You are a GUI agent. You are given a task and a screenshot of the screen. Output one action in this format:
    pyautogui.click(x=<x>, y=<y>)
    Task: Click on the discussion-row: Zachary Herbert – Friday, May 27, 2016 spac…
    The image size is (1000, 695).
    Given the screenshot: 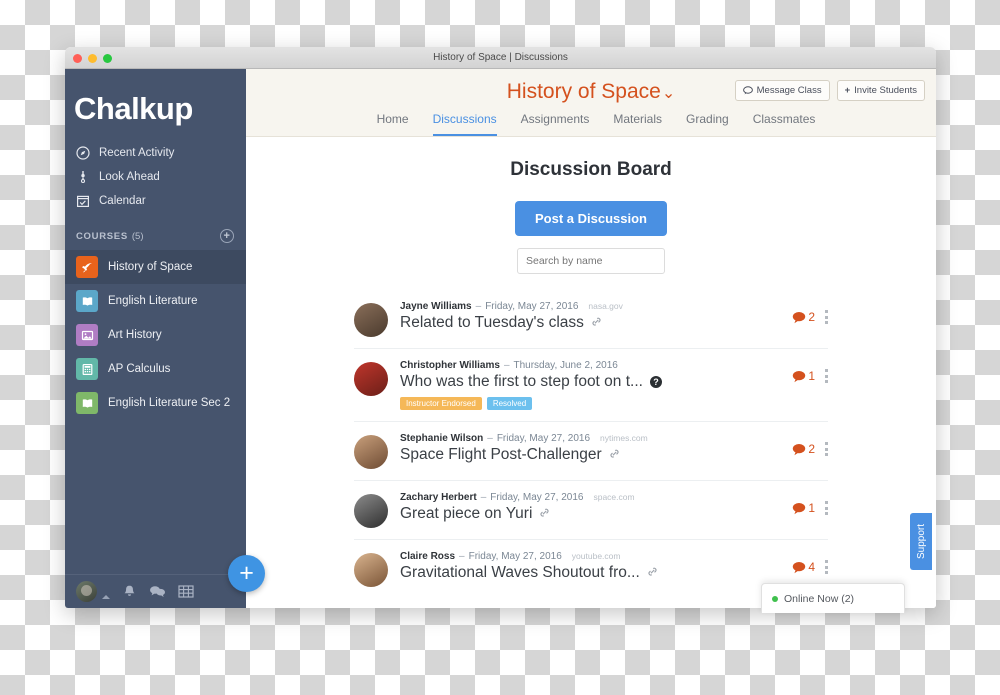 What is the action you would take?
    pyautogui.click(x=591, y=510)
    